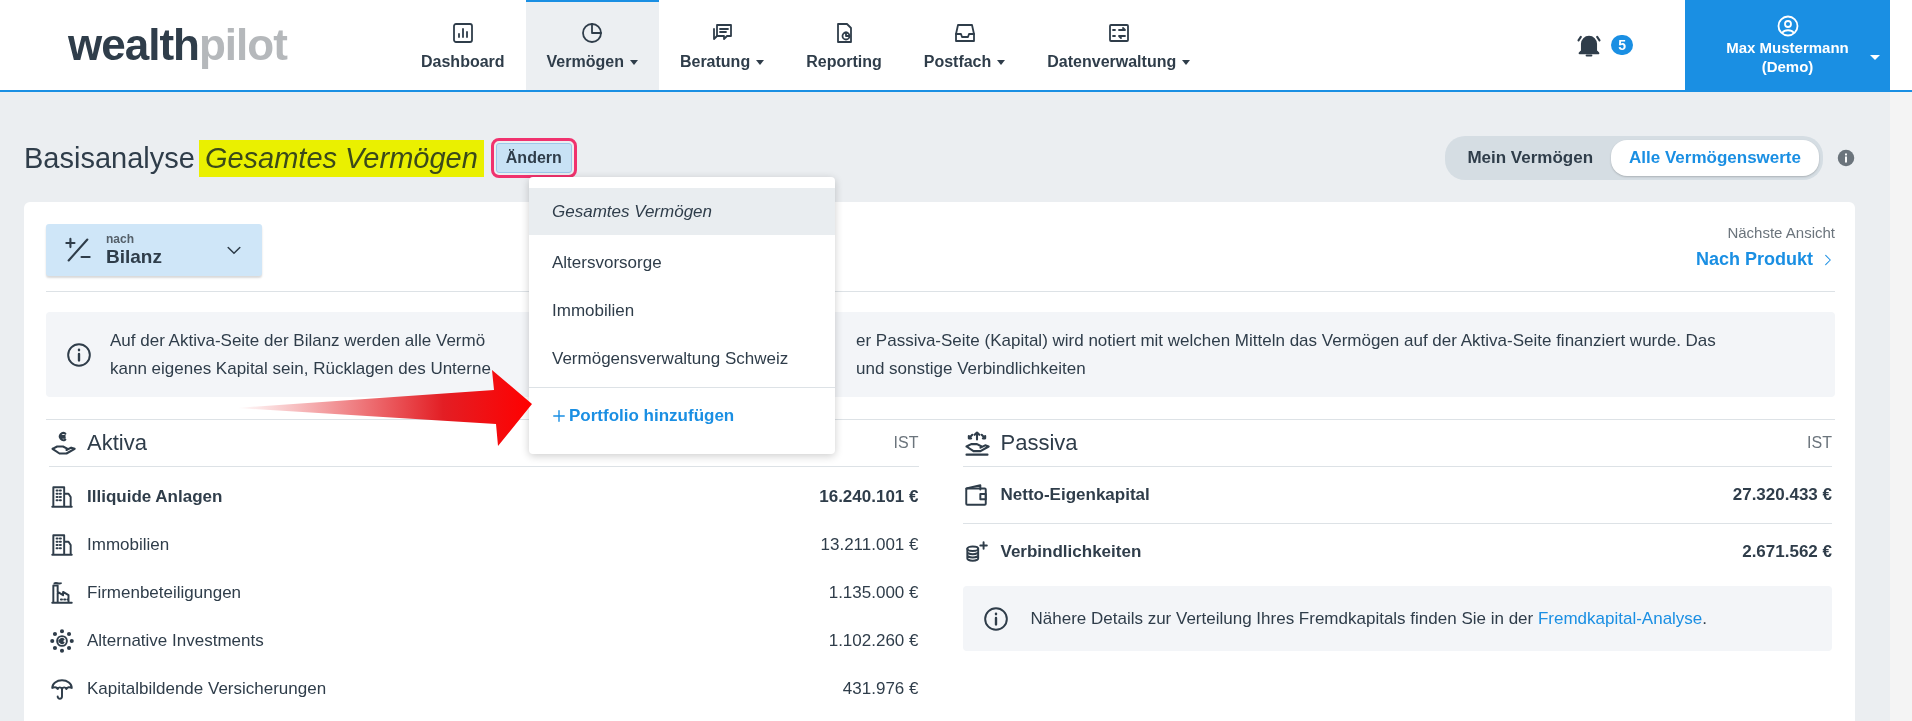 The image size is (1912, 721). I want to click on next-view-label: Nächste Ansicht, so click(1781, 232).